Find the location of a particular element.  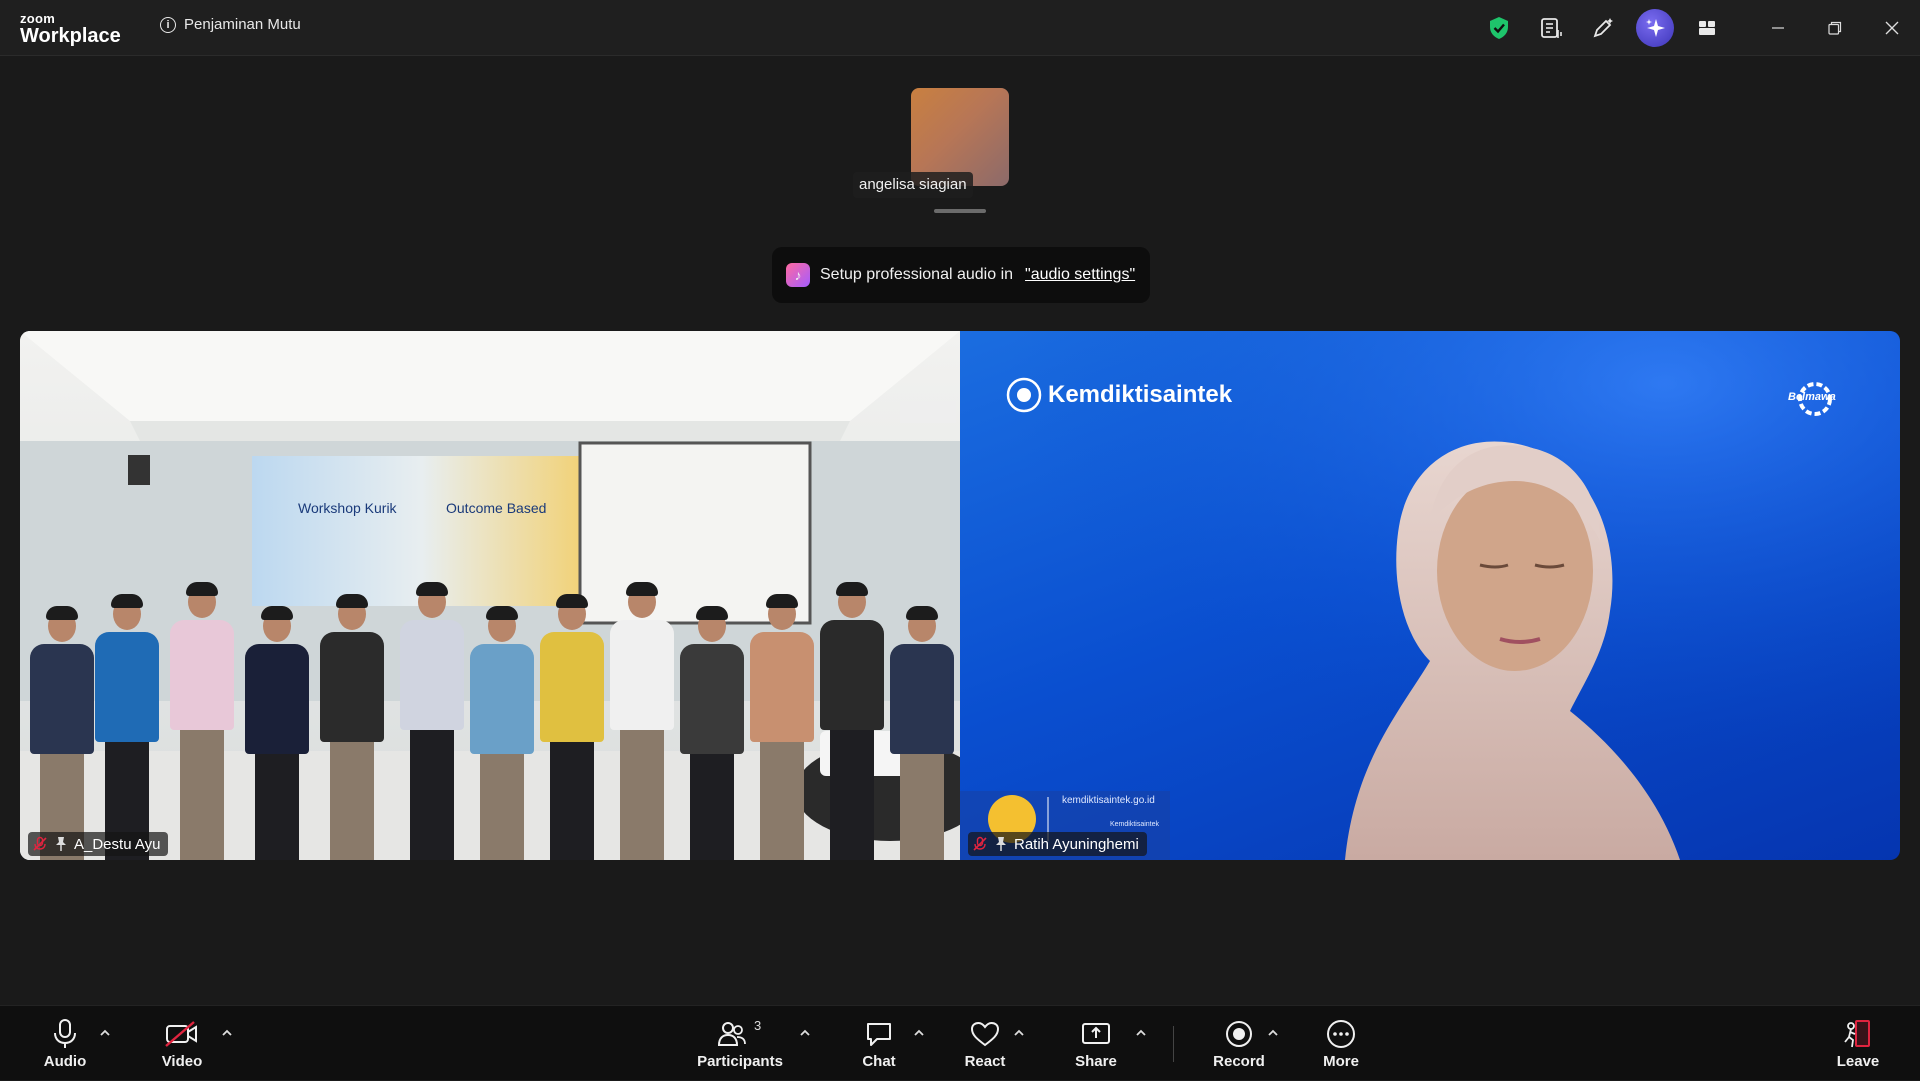

summary-button is located at coordinates (1551, 28).